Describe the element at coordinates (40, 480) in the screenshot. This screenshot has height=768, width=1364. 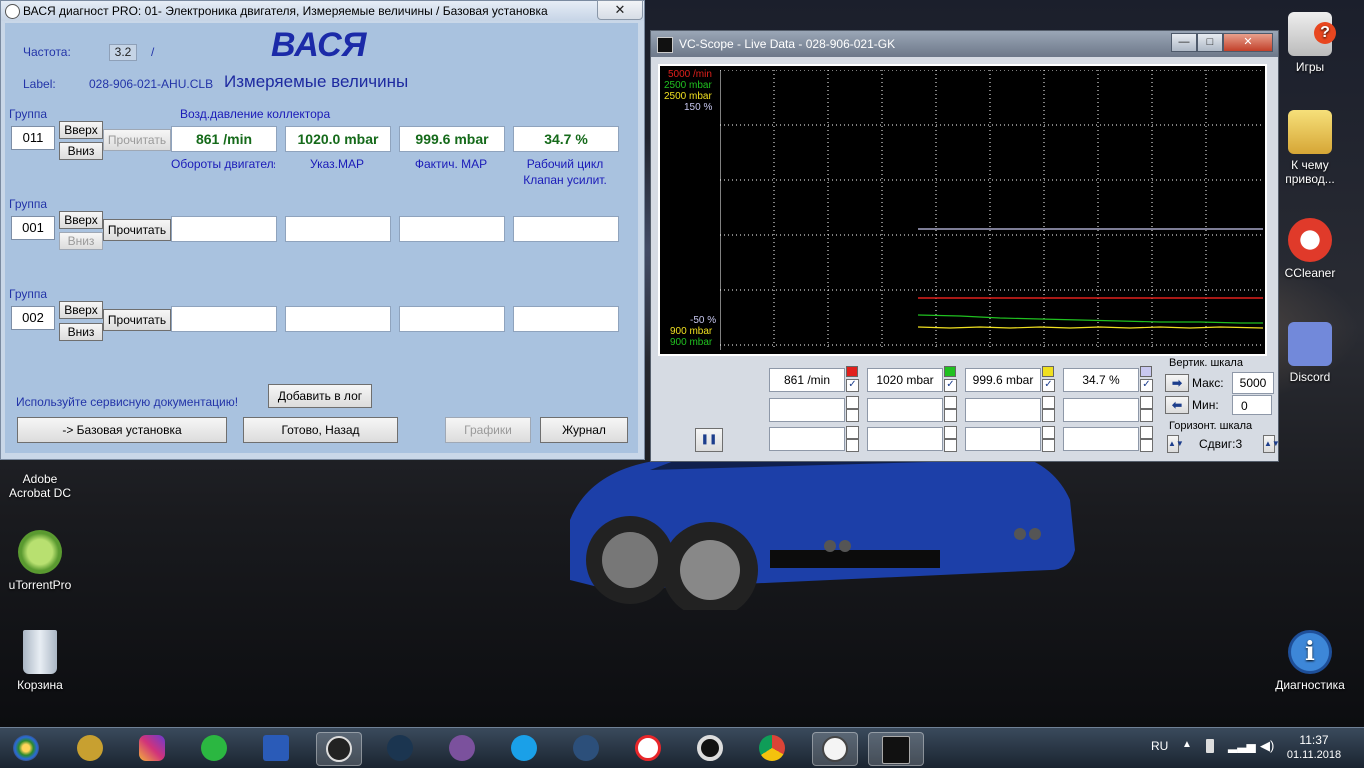
I see `desktop-icon-acrobat: Adobe Acrobat DC` at that location.